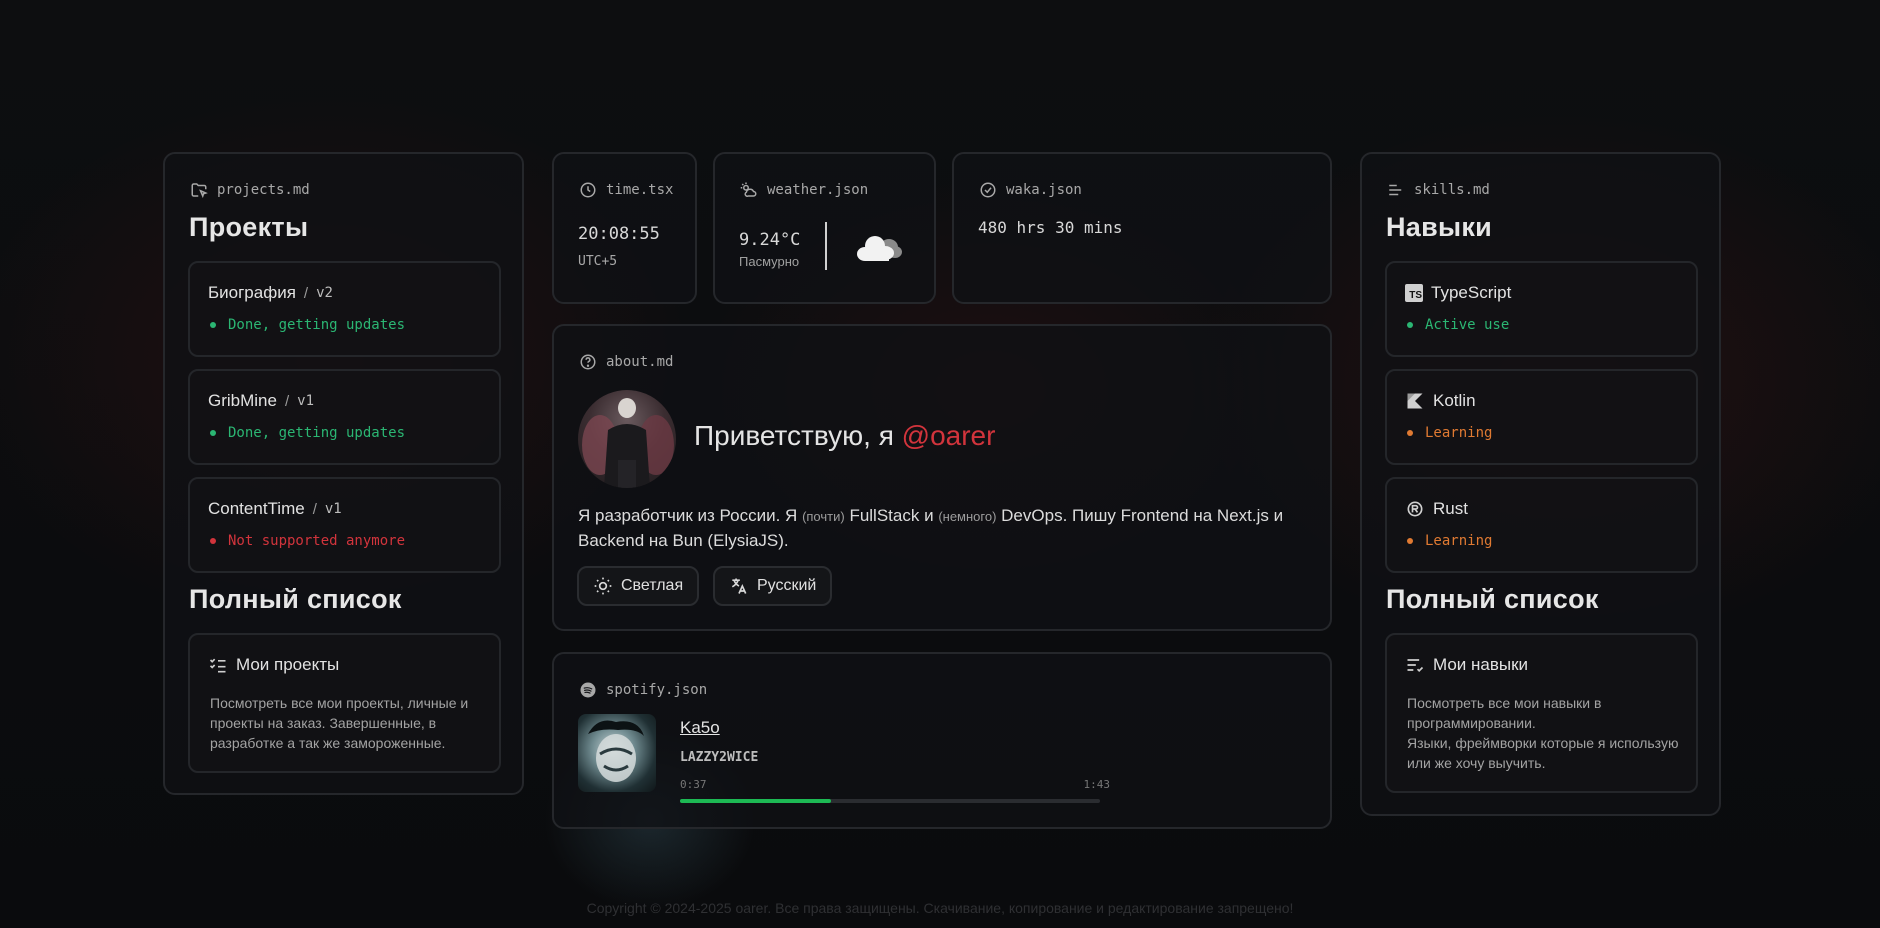 Image resolution: width=1880 pixels, height=928 pixels. Describe the element at coordinates (1492, 599) in the screenshot. I see `skills-full-list-heading: Полный список` at that location.